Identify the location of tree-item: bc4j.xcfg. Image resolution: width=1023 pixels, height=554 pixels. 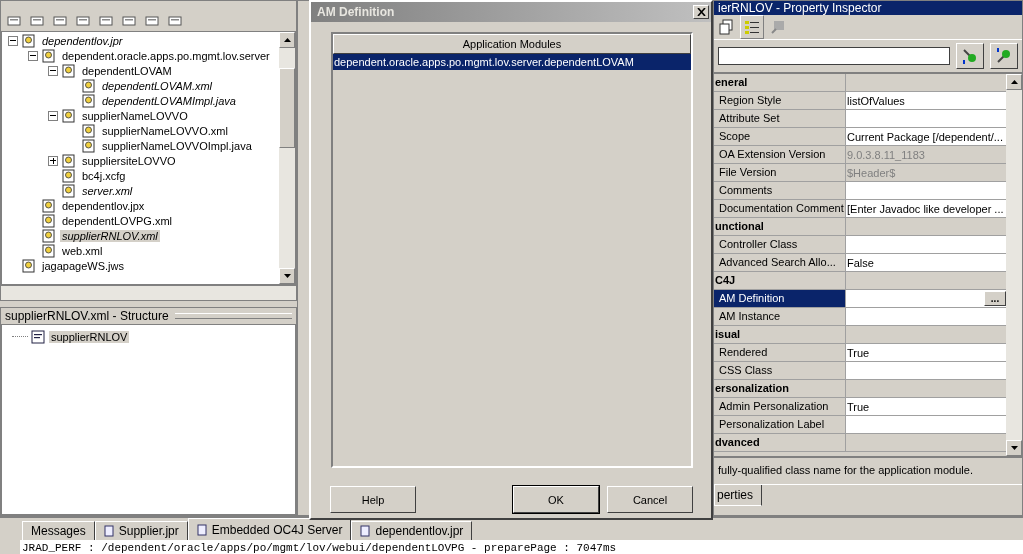
(104, 175).